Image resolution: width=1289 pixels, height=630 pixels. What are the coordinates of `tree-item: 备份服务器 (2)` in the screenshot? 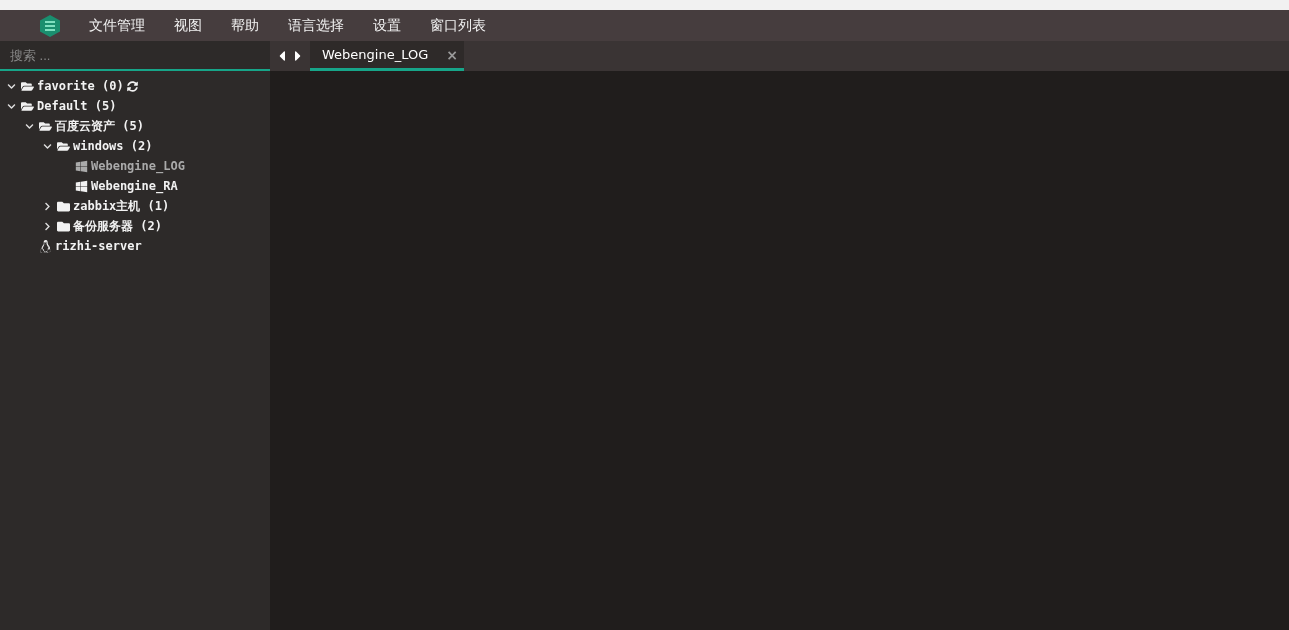 It's located at (117, 226).